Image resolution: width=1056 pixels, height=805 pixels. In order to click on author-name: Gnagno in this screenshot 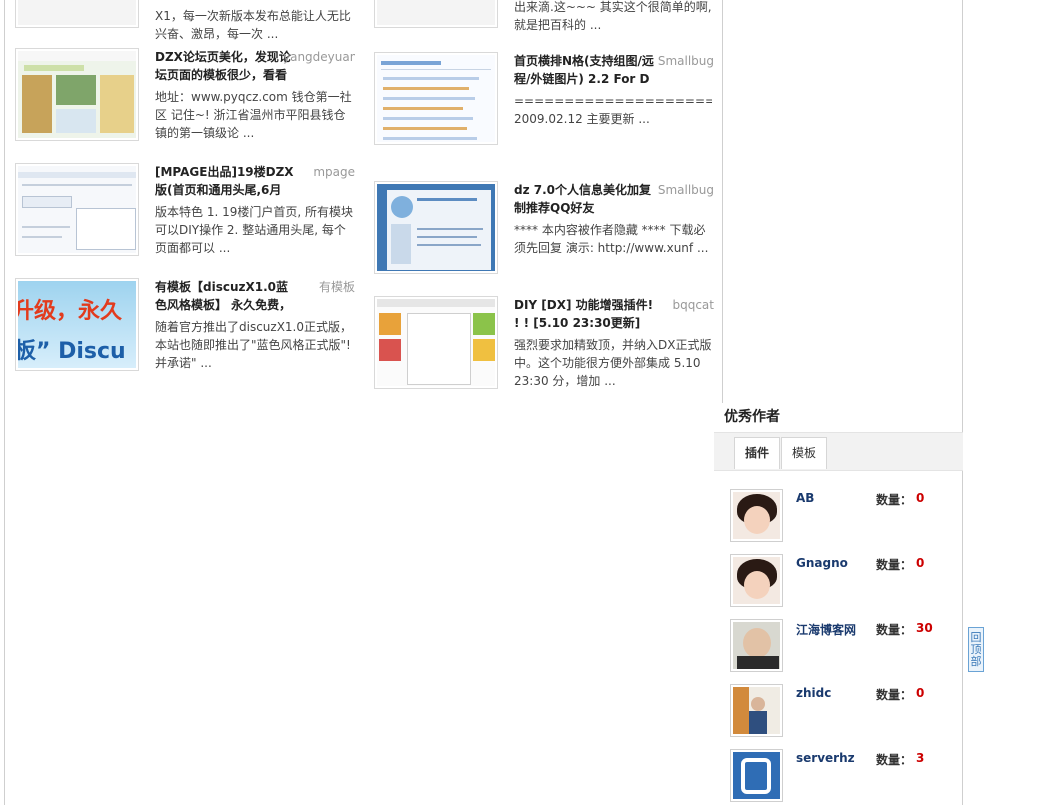, I will do `click(822, 563)`.